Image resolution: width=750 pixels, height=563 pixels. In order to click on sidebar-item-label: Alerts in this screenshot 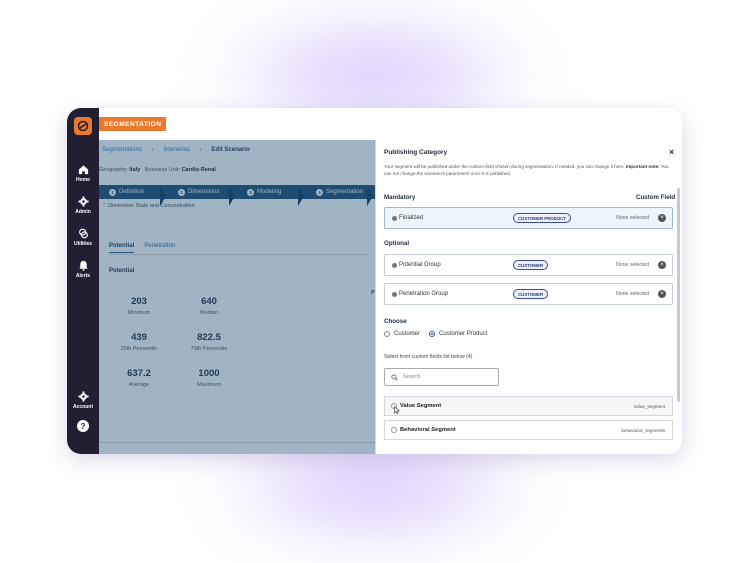, I will do `click(83, 276)`.